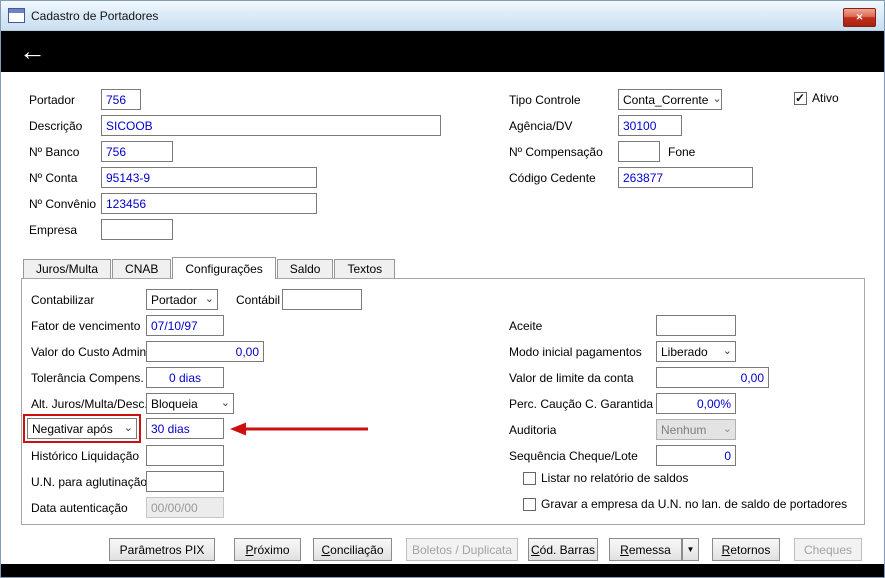  Describe the element at coordinates (53, 230) in the screenshot. I see `empresa-label: Empresa` at that location.